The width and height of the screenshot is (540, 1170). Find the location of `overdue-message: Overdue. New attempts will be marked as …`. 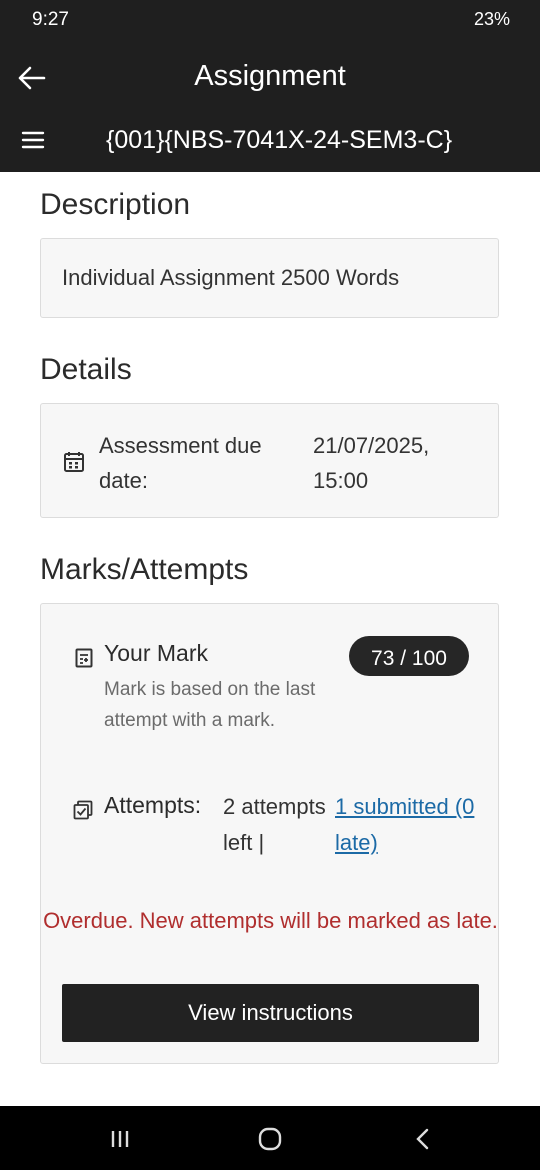

overdue-message: Overdue. New attempts will be marked as … is located at coordinates (270, 920).